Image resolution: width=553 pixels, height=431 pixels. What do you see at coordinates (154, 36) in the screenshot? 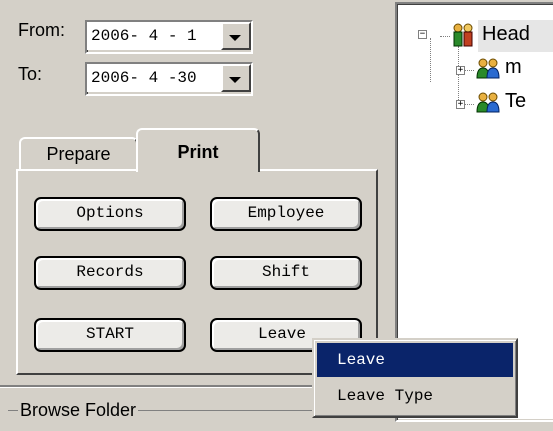
I see `from-date-value: 2006- 4 - 1` at bounding box center [154, 36].